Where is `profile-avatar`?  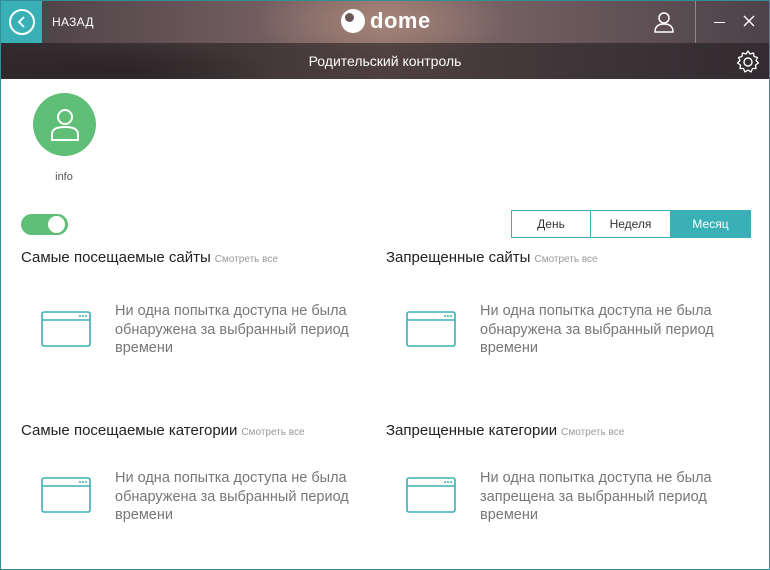 profile-avatar is located at coordinates (64, 124).